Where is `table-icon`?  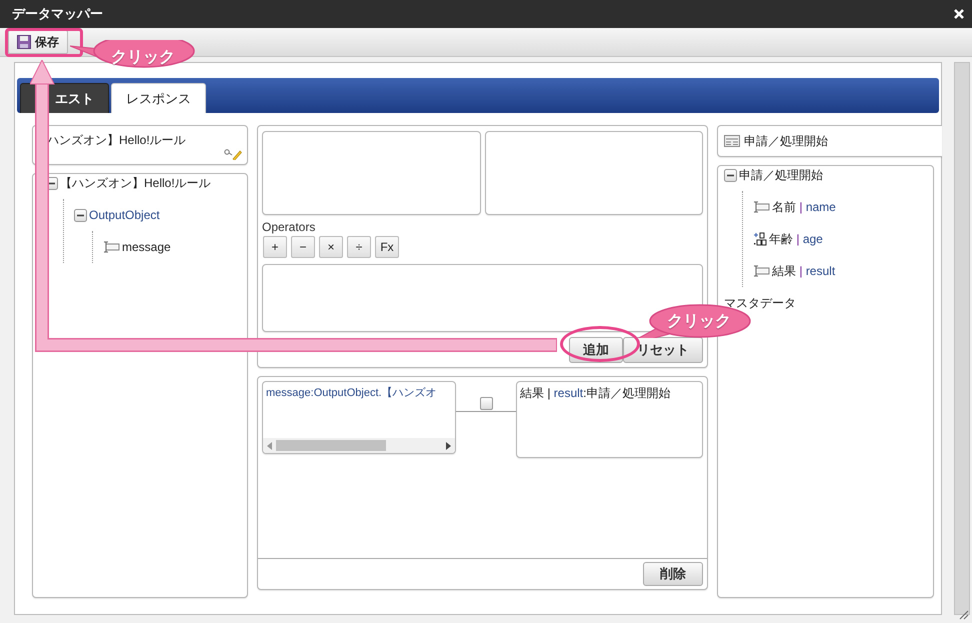 table-icon is located at coordinates (732, 141).